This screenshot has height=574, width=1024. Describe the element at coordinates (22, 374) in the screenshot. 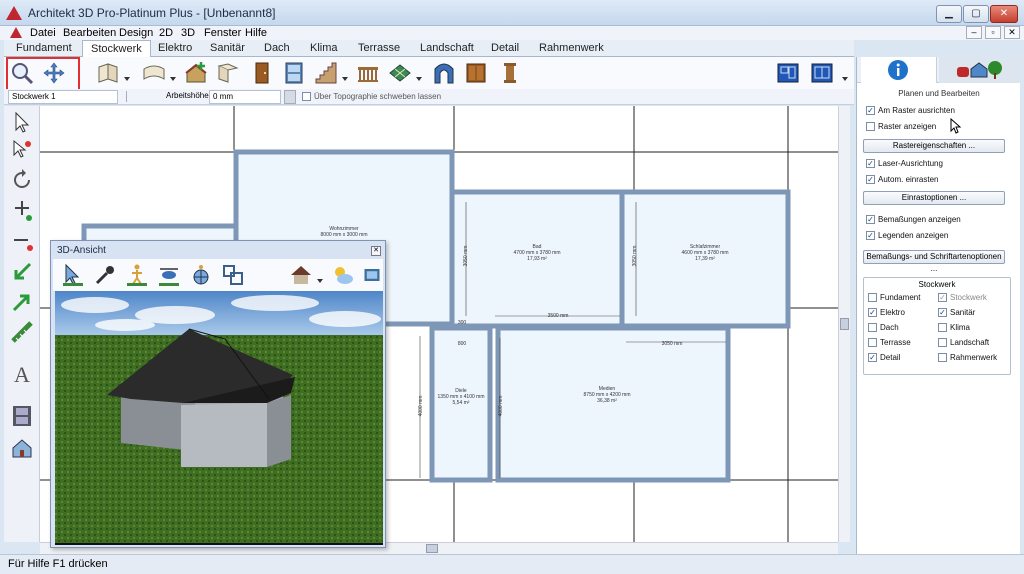

I see `text-icon: A` at that location.